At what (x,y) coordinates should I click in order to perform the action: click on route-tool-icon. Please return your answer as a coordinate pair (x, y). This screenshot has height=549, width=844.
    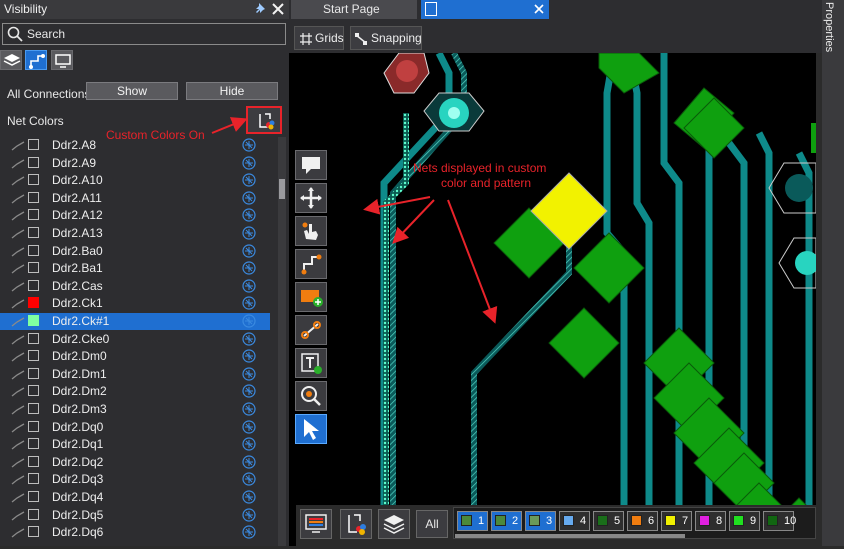
    Looking at the image, I should click on (311, 264).